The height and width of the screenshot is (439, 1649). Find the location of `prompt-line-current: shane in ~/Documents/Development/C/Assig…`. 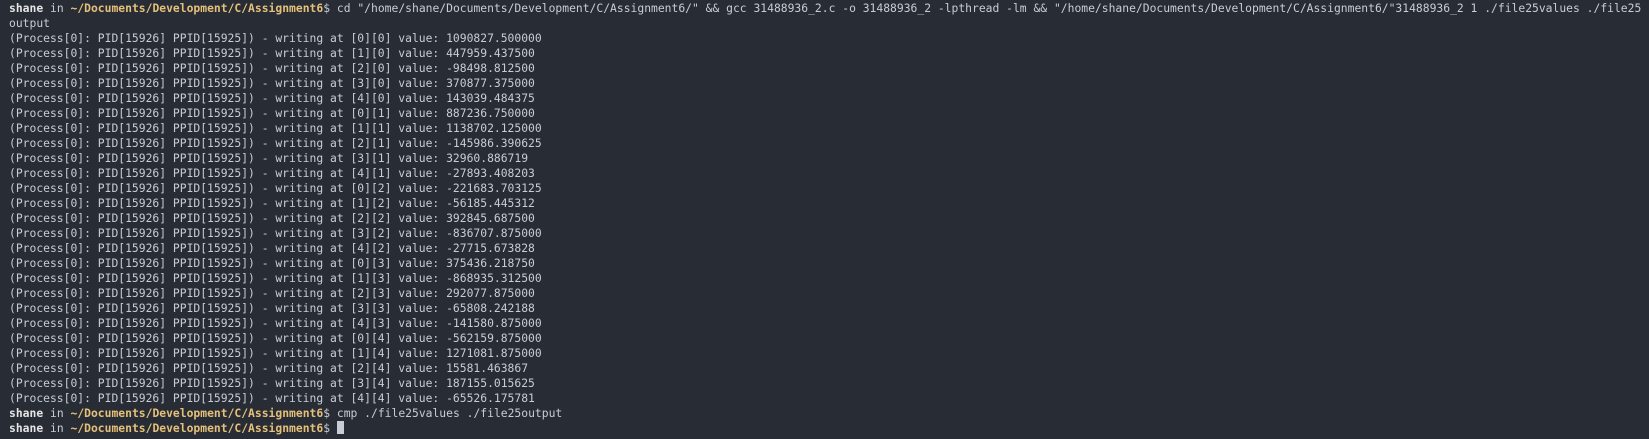

prompt-line-current: shane in ~/Documents/Development/C/Assig… is located at coordinates (829, 428).